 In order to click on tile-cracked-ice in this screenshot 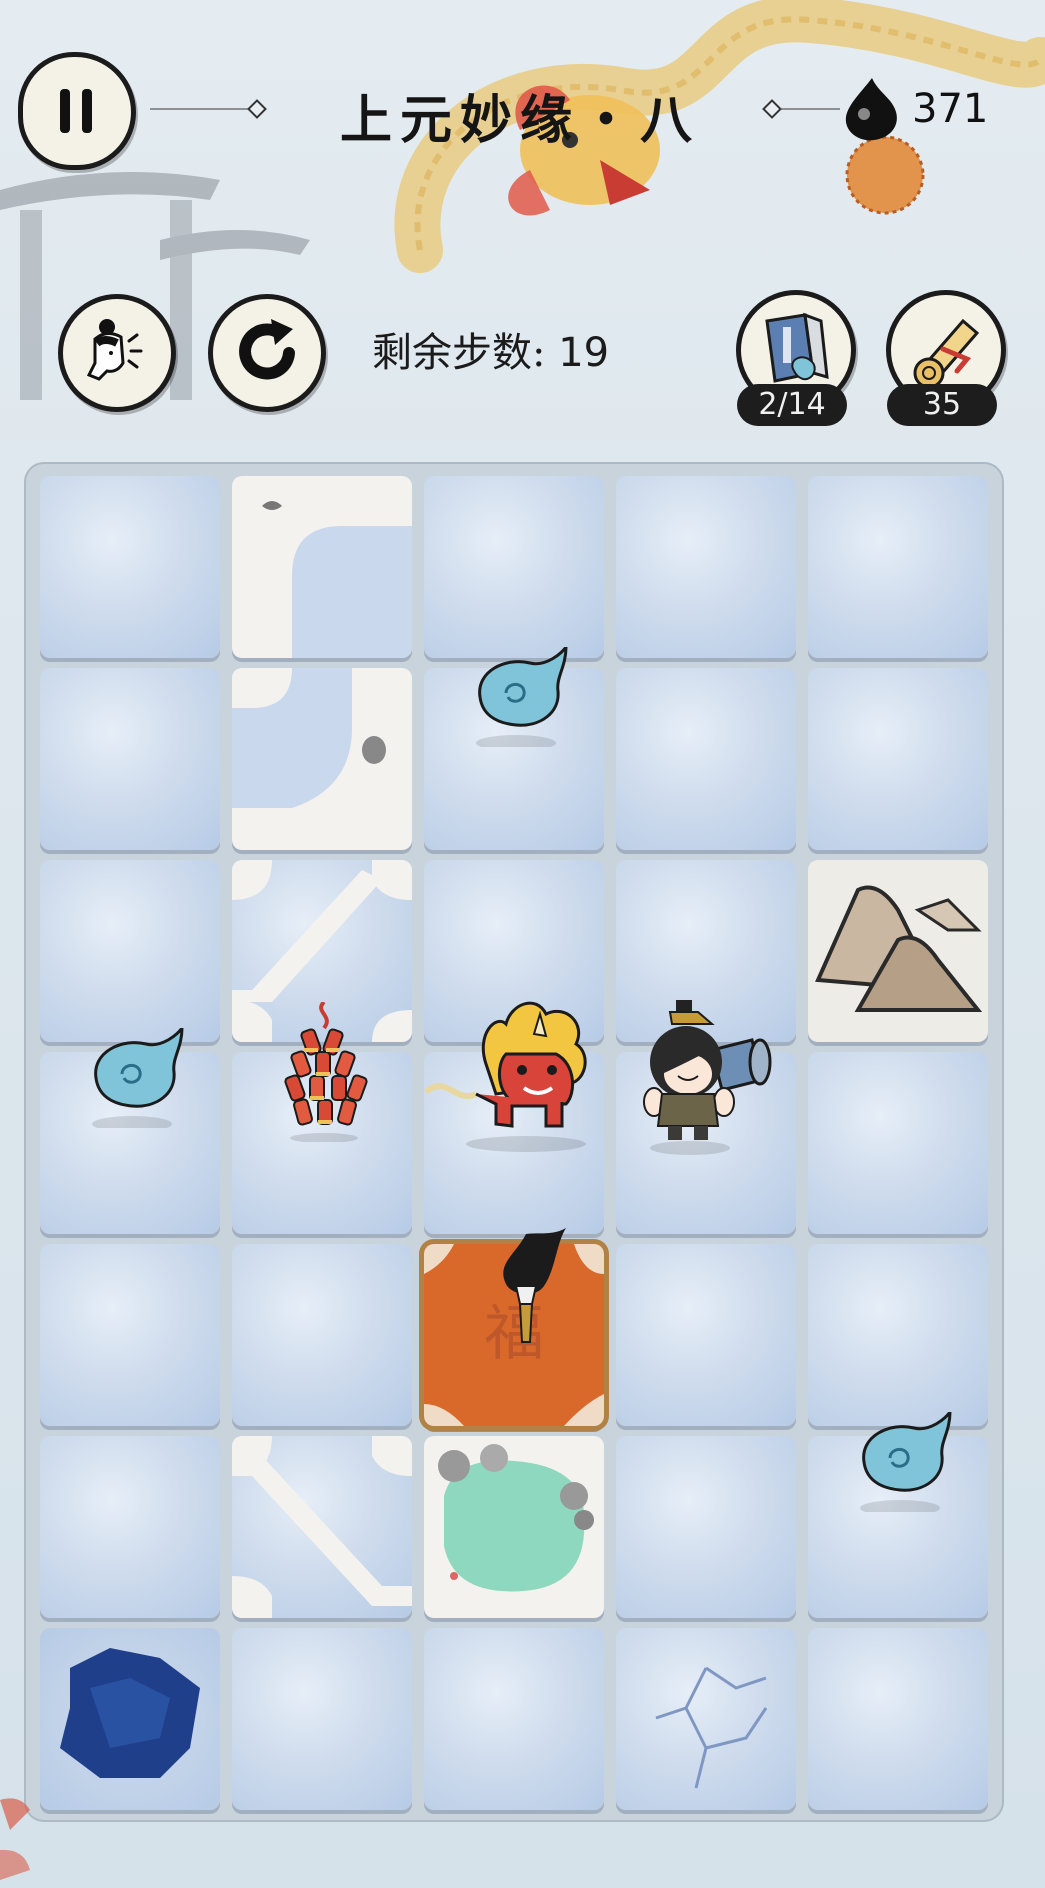, I will do `click(706, 1719)`.